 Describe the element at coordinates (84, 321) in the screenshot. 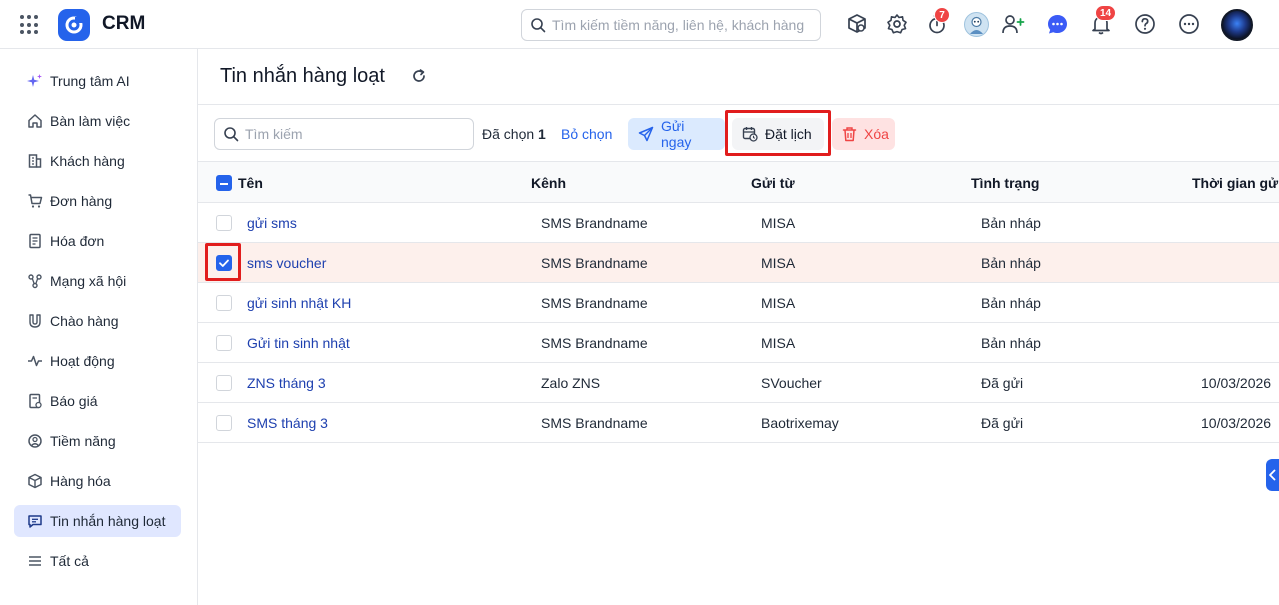

I see `sidebar-item-label: Chào hàng` at that location.